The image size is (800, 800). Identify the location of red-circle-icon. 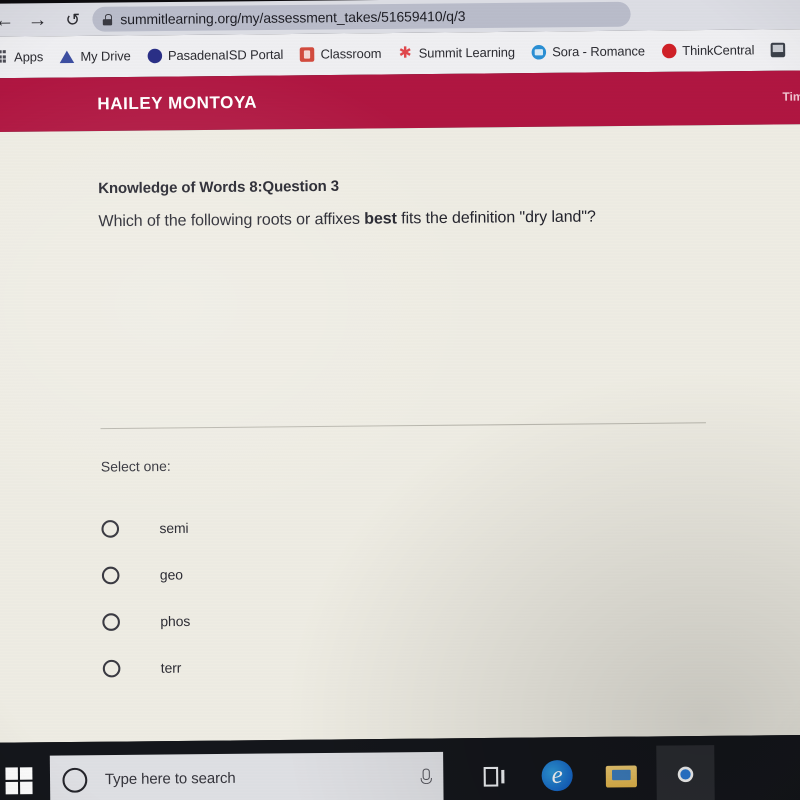
(669, 51).